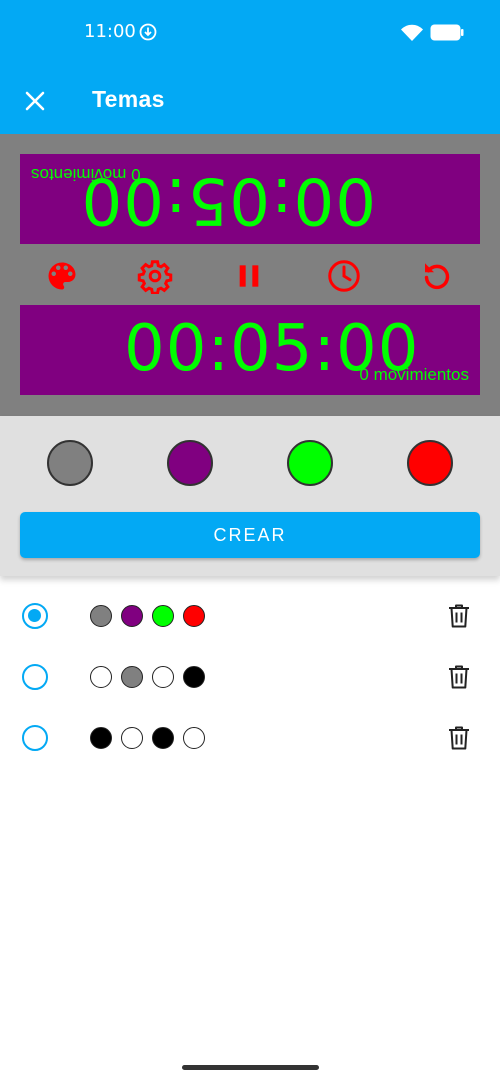  Describe the element at coordinates (110, 31) in the screenshot. I see `status-time: 11:00` at that location.